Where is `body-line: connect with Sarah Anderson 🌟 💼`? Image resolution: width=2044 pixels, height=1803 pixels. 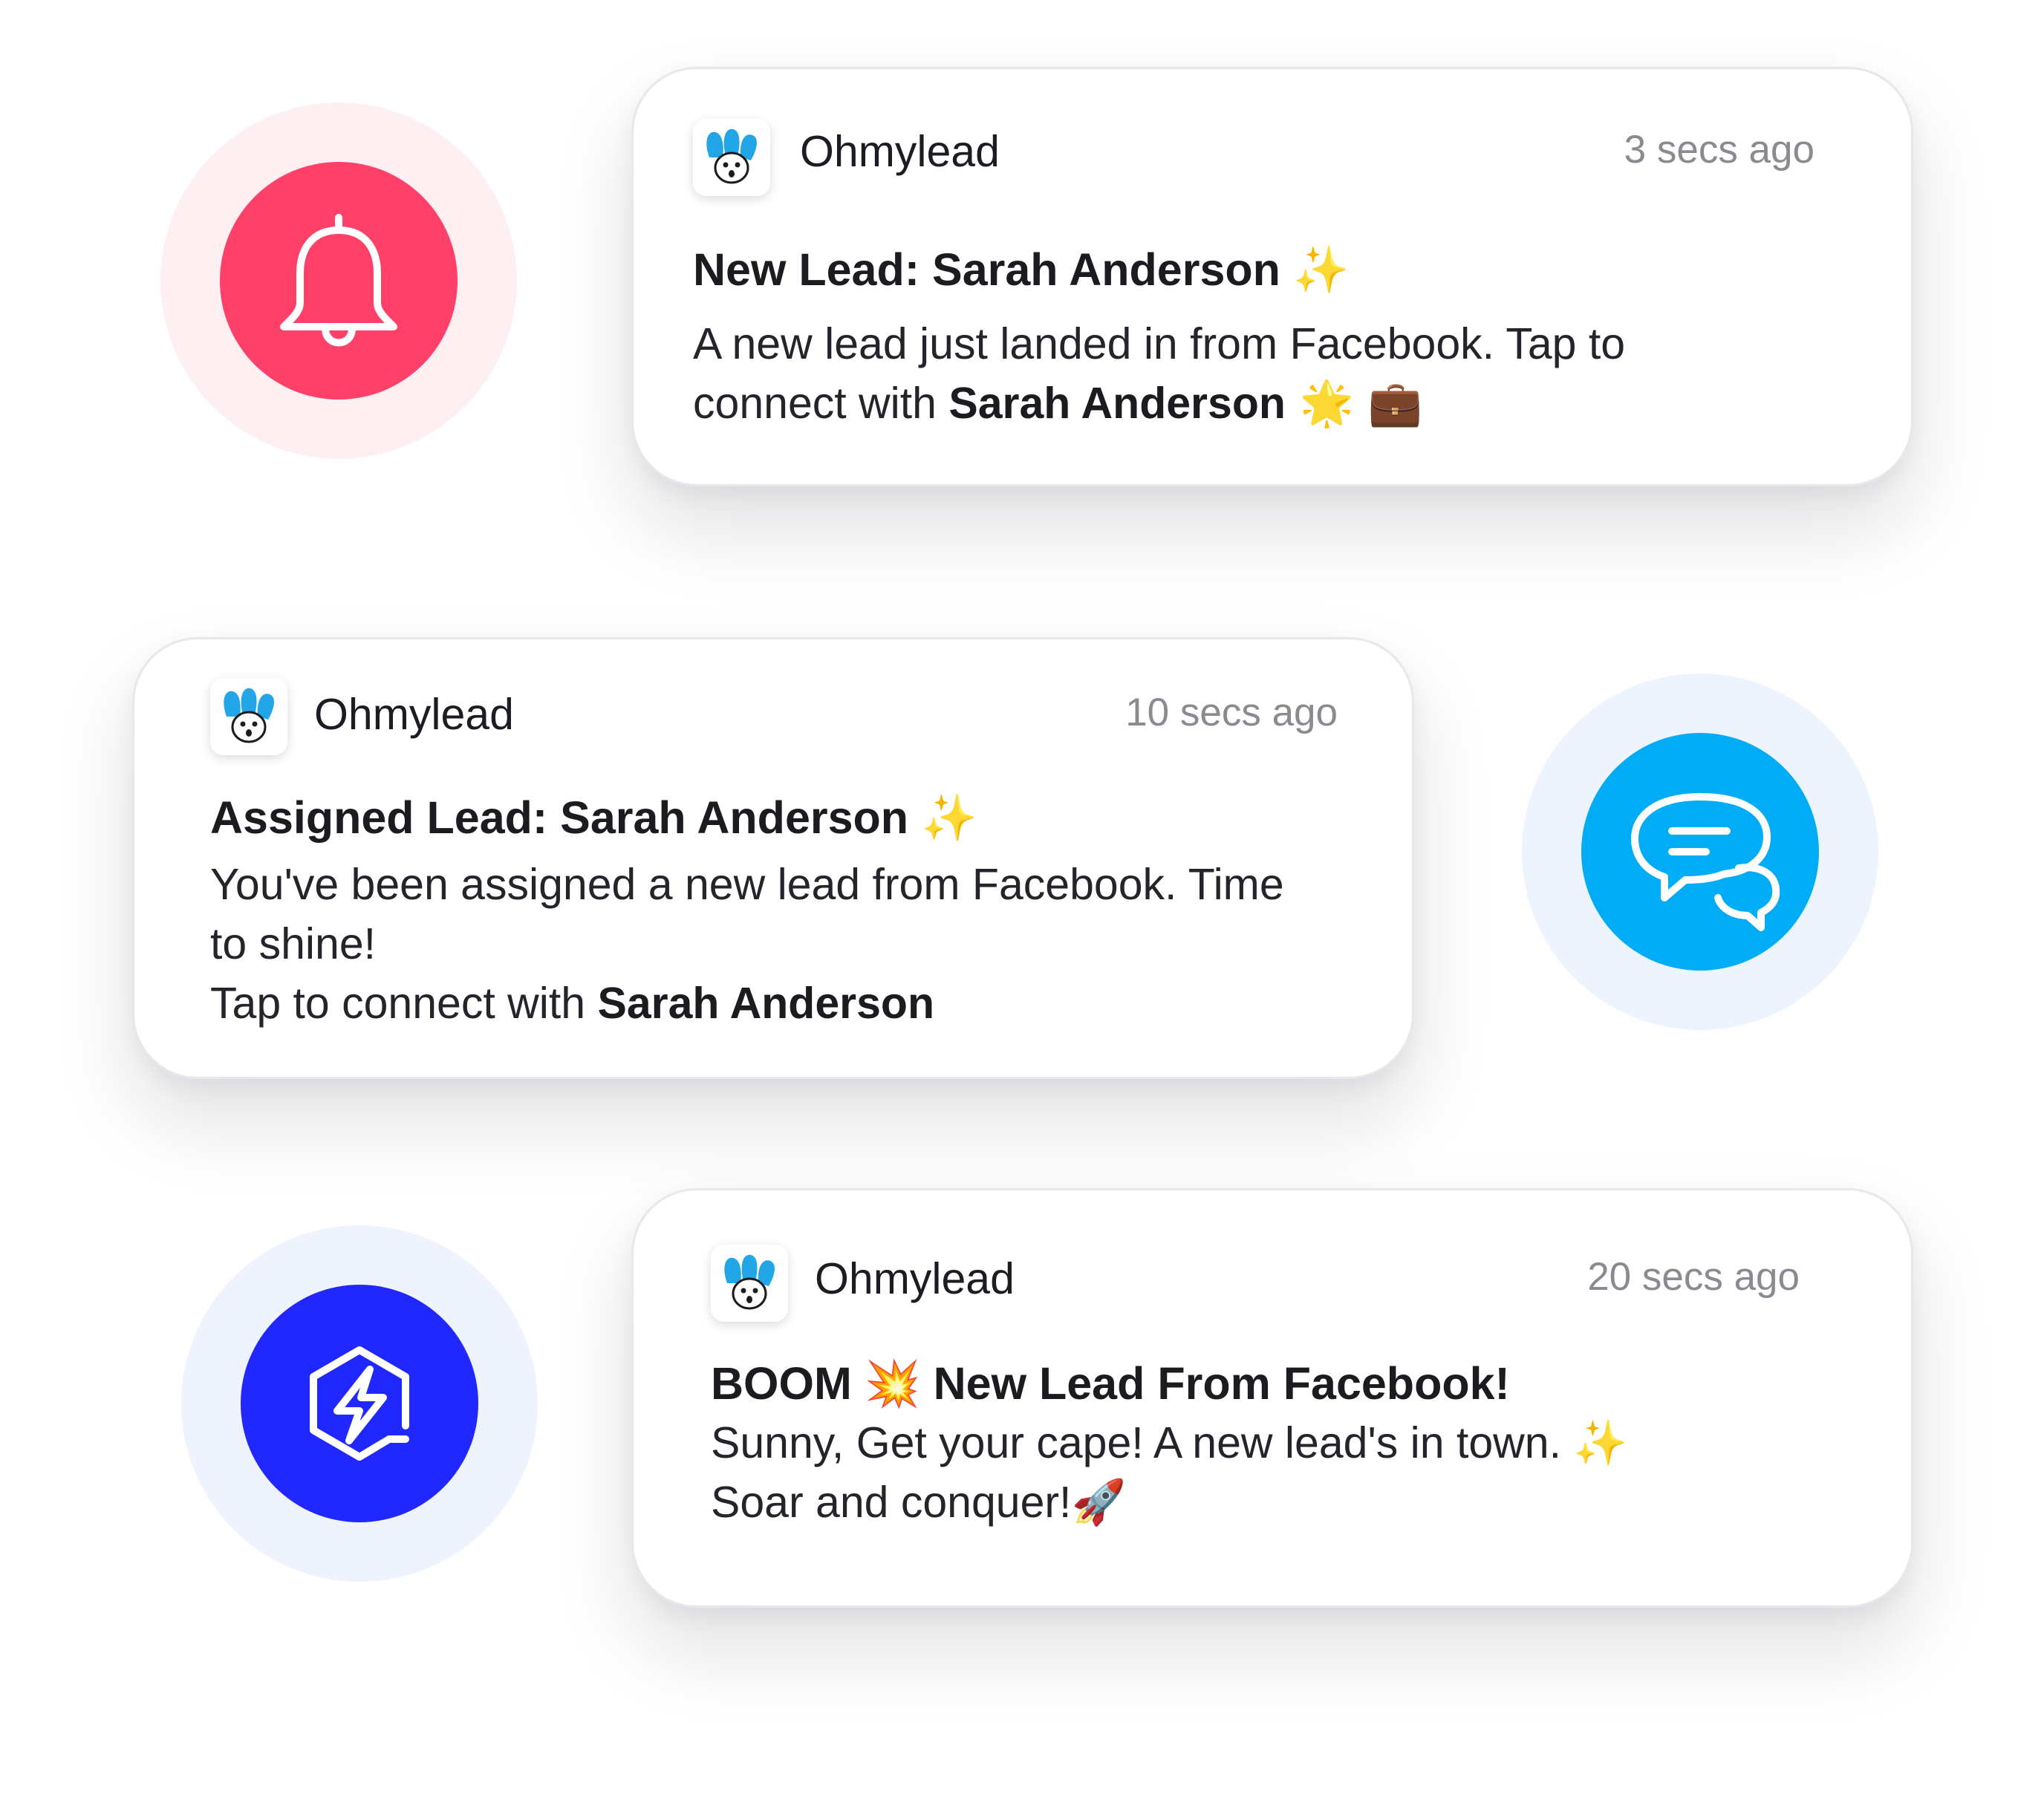
body-line: connect with Sarah Anderson 🌟 💼 is located at coordinates (1159, 403).